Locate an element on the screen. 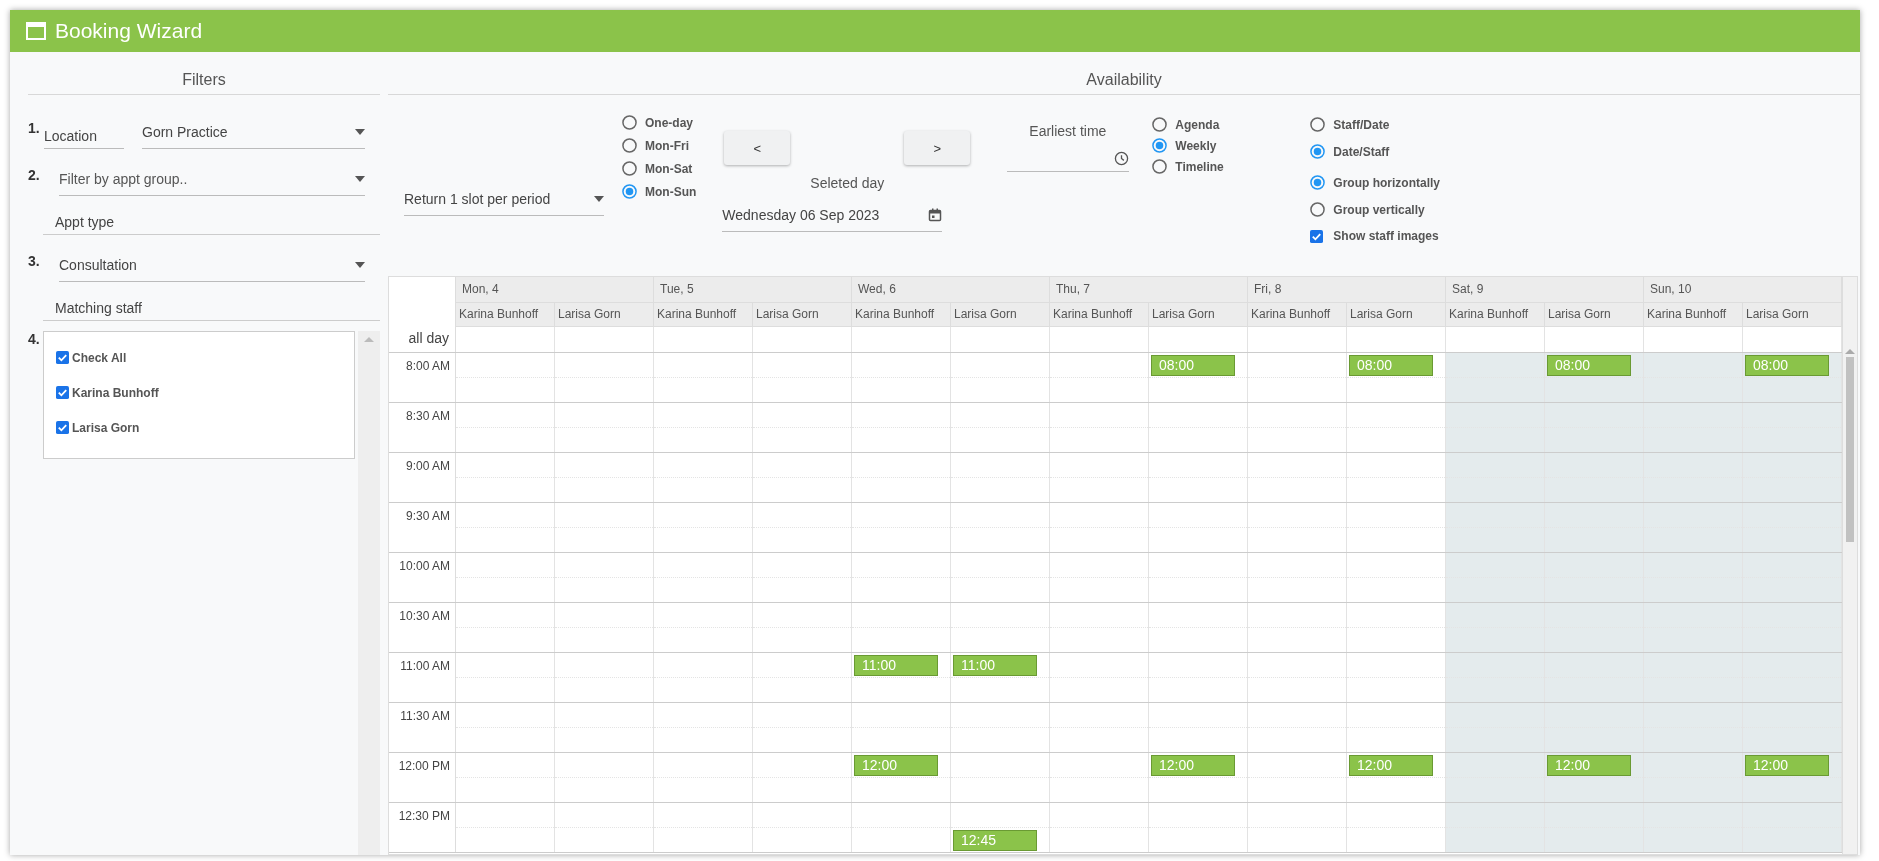 This screenshot has width=1879, height=861. day-header: Wed, 6 is located at coordinates (951, 290).